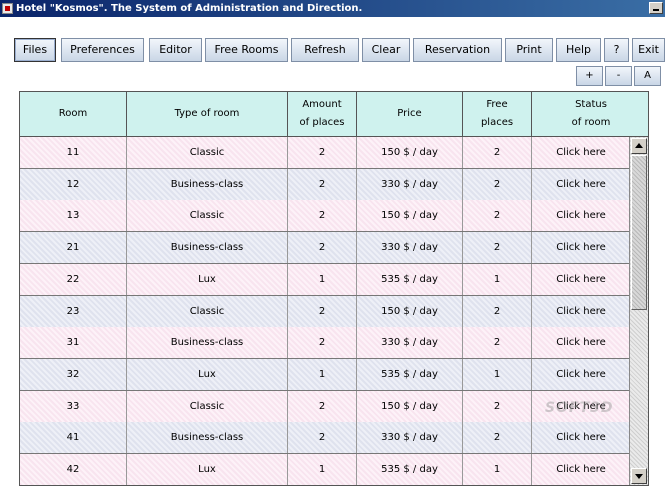 The height and width of the screenshot is (498, 665). I want to click on table-row: 13 Classic 2 150 $ / day 2 Click here, so click(325, 216).